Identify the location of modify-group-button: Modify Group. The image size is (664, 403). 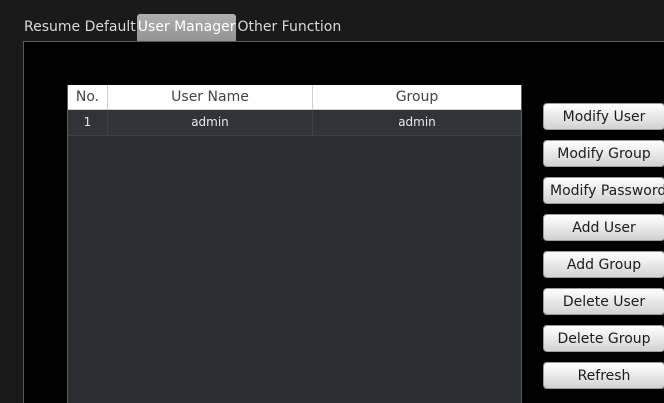
(603, 153).